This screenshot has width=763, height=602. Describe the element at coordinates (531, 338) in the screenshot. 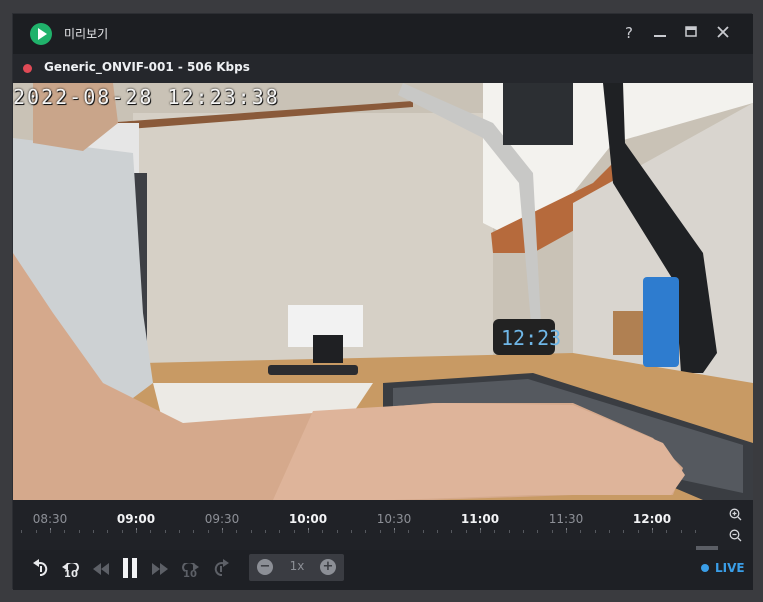

I see `desk-clock-readout: 12:23` at that location.